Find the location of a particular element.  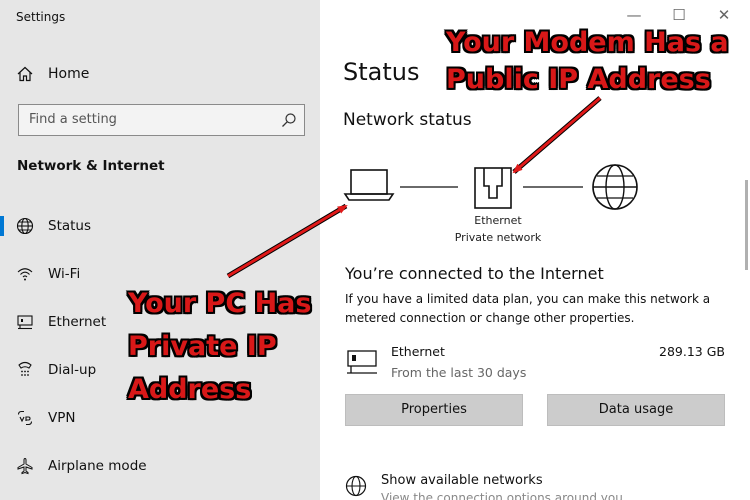

ethernet-adapter-icon is located at coordinates (493, 188).